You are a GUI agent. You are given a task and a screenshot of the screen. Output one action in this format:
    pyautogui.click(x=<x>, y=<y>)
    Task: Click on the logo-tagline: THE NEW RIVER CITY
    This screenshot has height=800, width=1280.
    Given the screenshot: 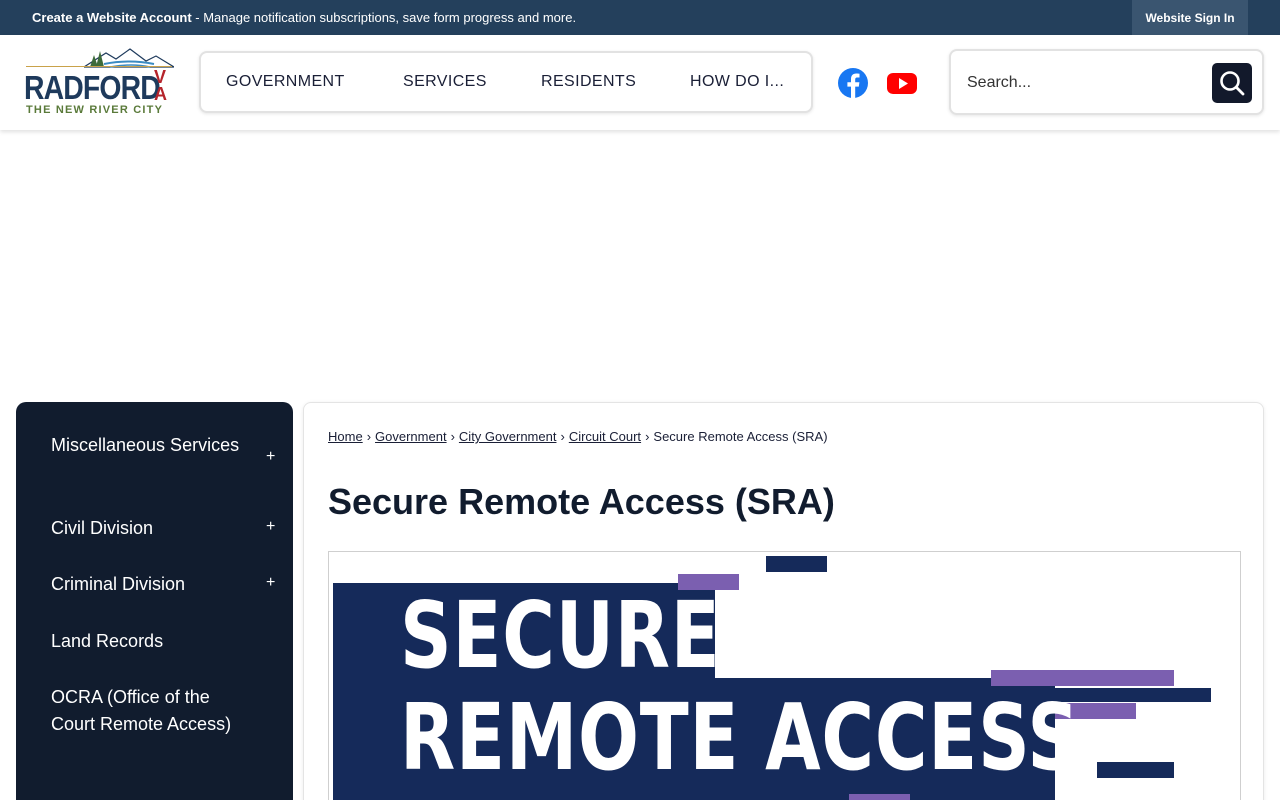 What is the action you would take?
    pyautogui.click(x=95, y=110)
    